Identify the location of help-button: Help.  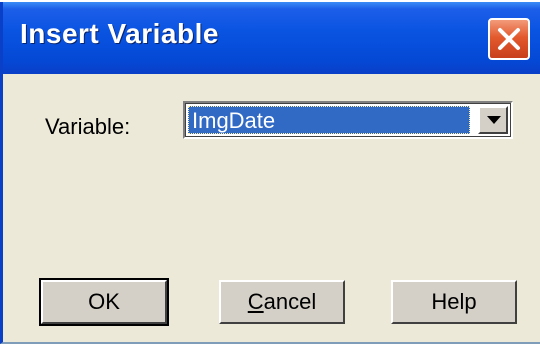
(454, 302).